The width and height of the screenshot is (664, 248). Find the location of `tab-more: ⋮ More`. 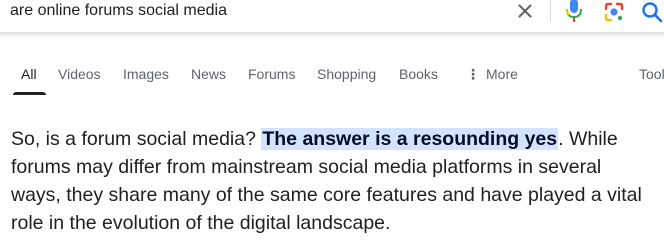

tab-more: ⋮ More is located at coordinates (492, 74).